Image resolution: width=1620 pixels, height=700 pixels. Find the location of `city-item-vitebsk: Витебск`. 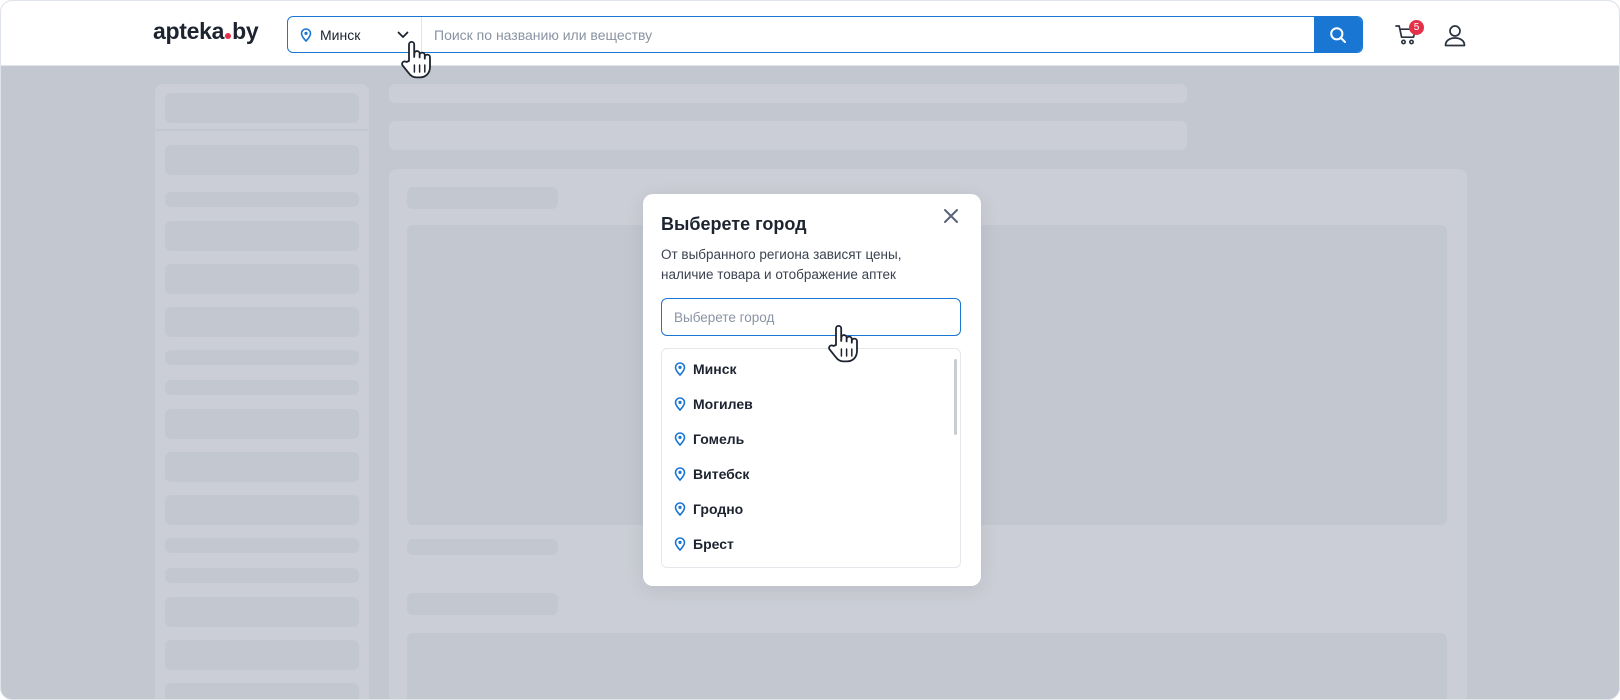

city-item-vitebsk: Витебск is located at coordinates (811, 473).